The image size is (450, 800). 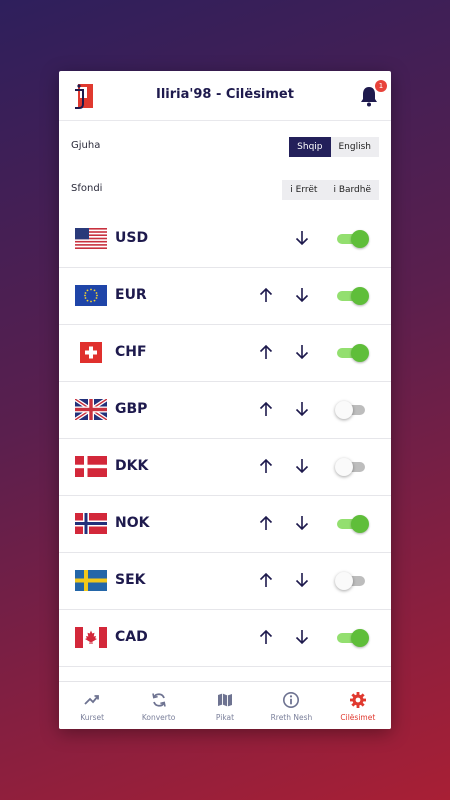 I want to click on language-selector: Shqip English, so click(x=334, y=147).